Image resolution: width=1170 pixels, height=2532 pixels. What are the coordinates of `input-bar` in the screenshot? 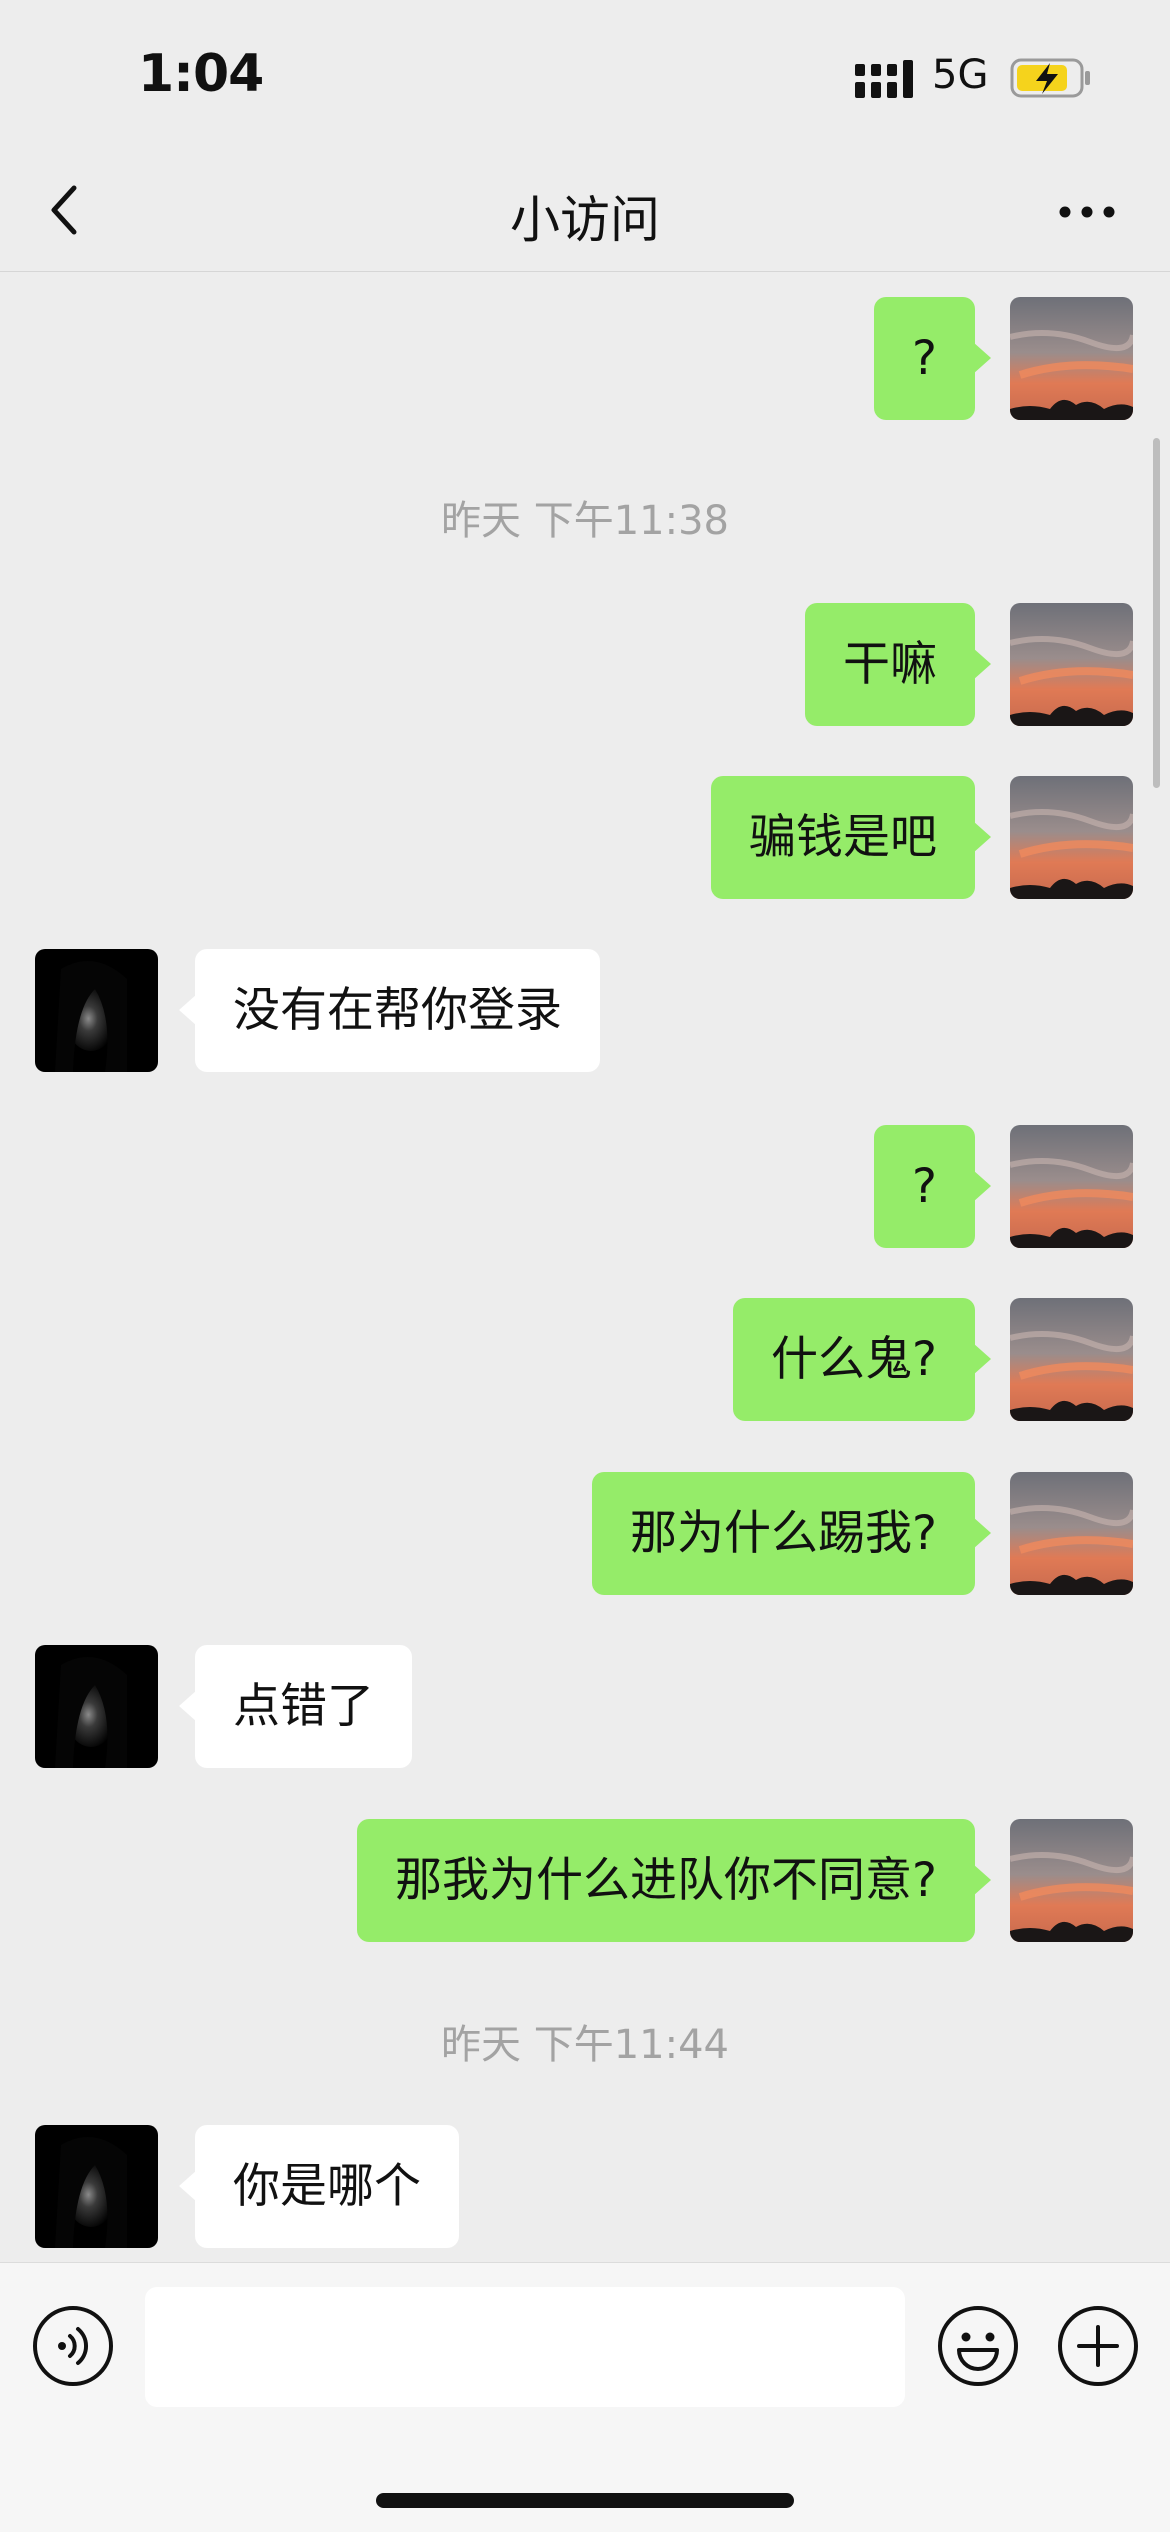 It's located at (585, 2397).